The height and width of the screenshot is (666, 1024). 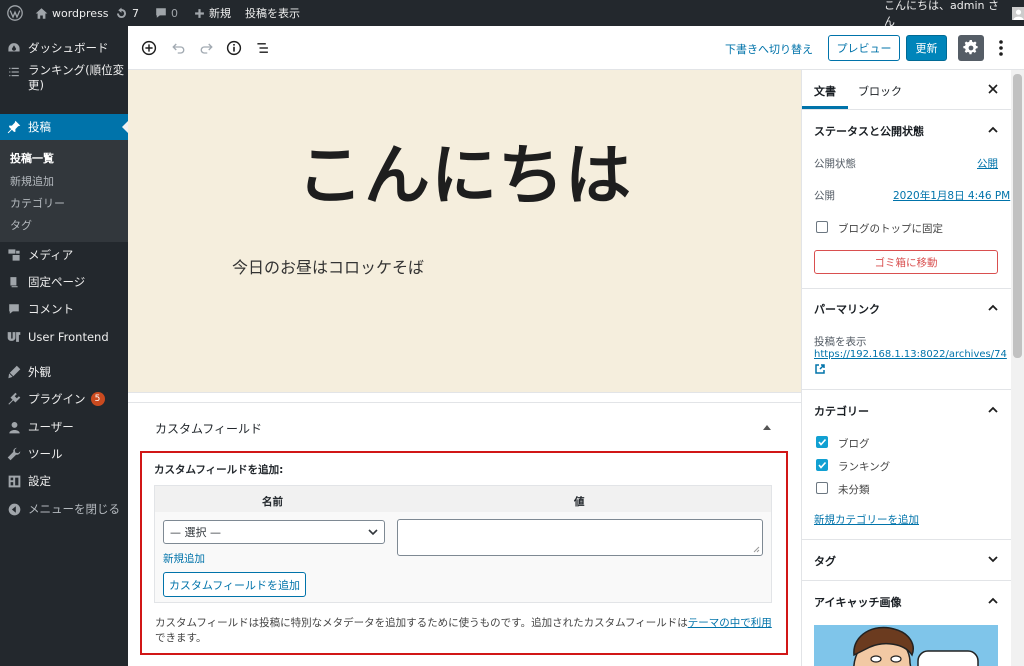 What do you see at coordinates (64, 282) in the screenshot?
I see `sidebar-item-pages: 固定ページ` at bounding box center [64, 282].